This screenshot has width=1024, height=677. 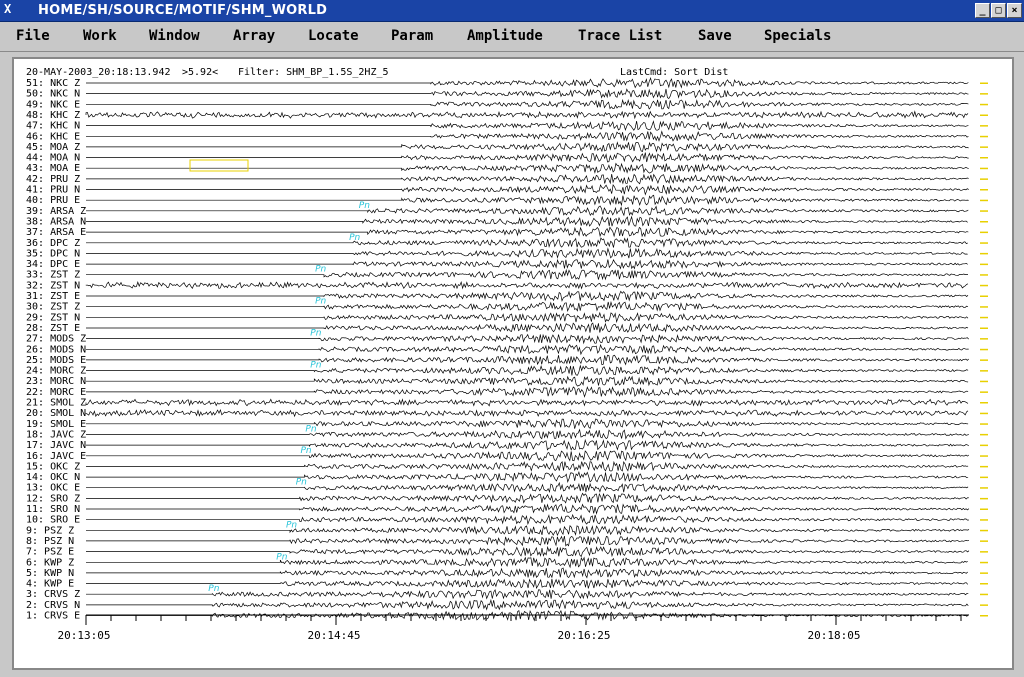 I want to click on trace-label: 16: JAVC E, so click(x=56, y=456).